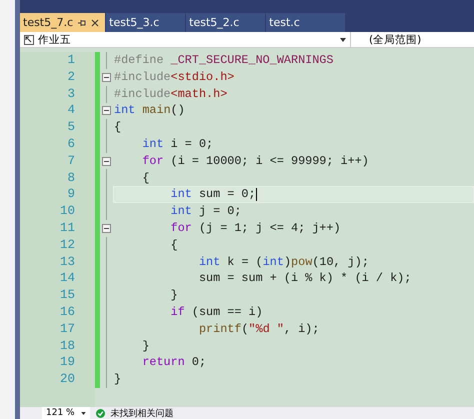 Image resolution: width=474 pixels, height=419 pixels. Describe the element at coordinates (216, 312) in the screenshot. I see `code-line: if (sum == i)` at that location.